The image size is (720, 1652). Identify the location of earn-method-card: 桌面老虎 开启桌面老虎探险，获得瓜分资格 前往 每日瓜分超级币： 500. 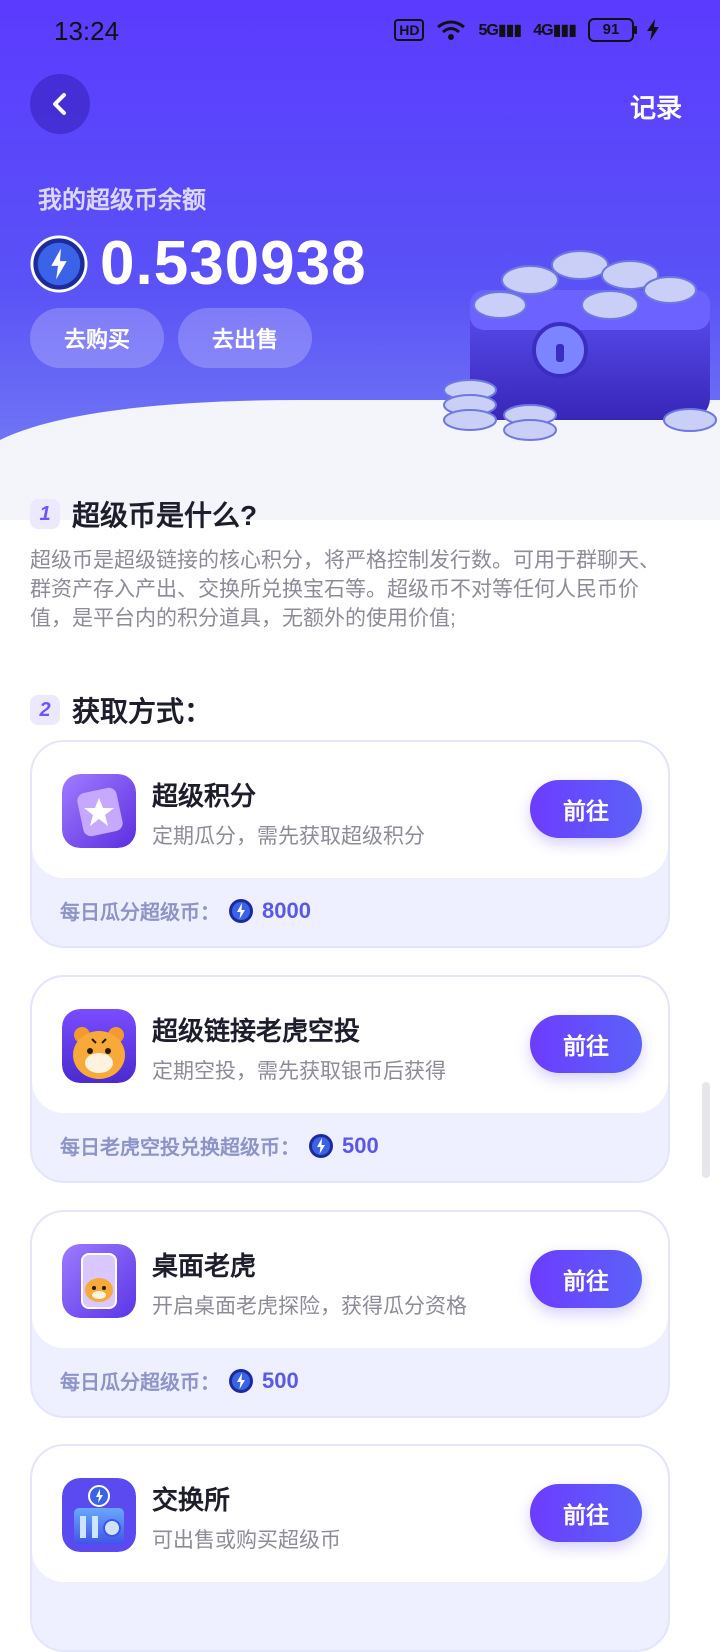
(350, 1314).